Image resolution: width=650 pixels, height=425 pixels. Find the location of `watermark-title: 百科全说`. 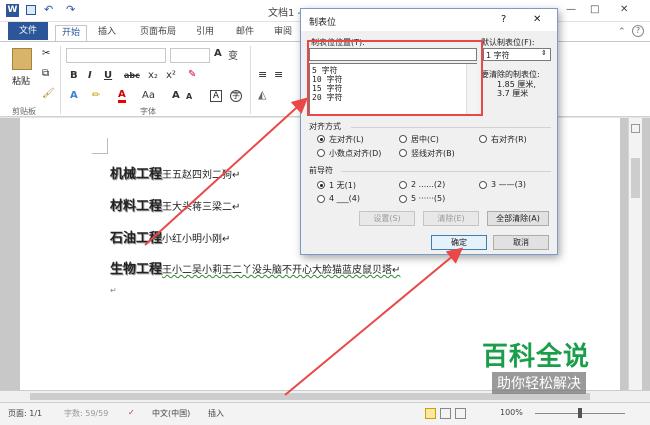

watermark-title: 百科全说 is located at coordinates (536, 357).